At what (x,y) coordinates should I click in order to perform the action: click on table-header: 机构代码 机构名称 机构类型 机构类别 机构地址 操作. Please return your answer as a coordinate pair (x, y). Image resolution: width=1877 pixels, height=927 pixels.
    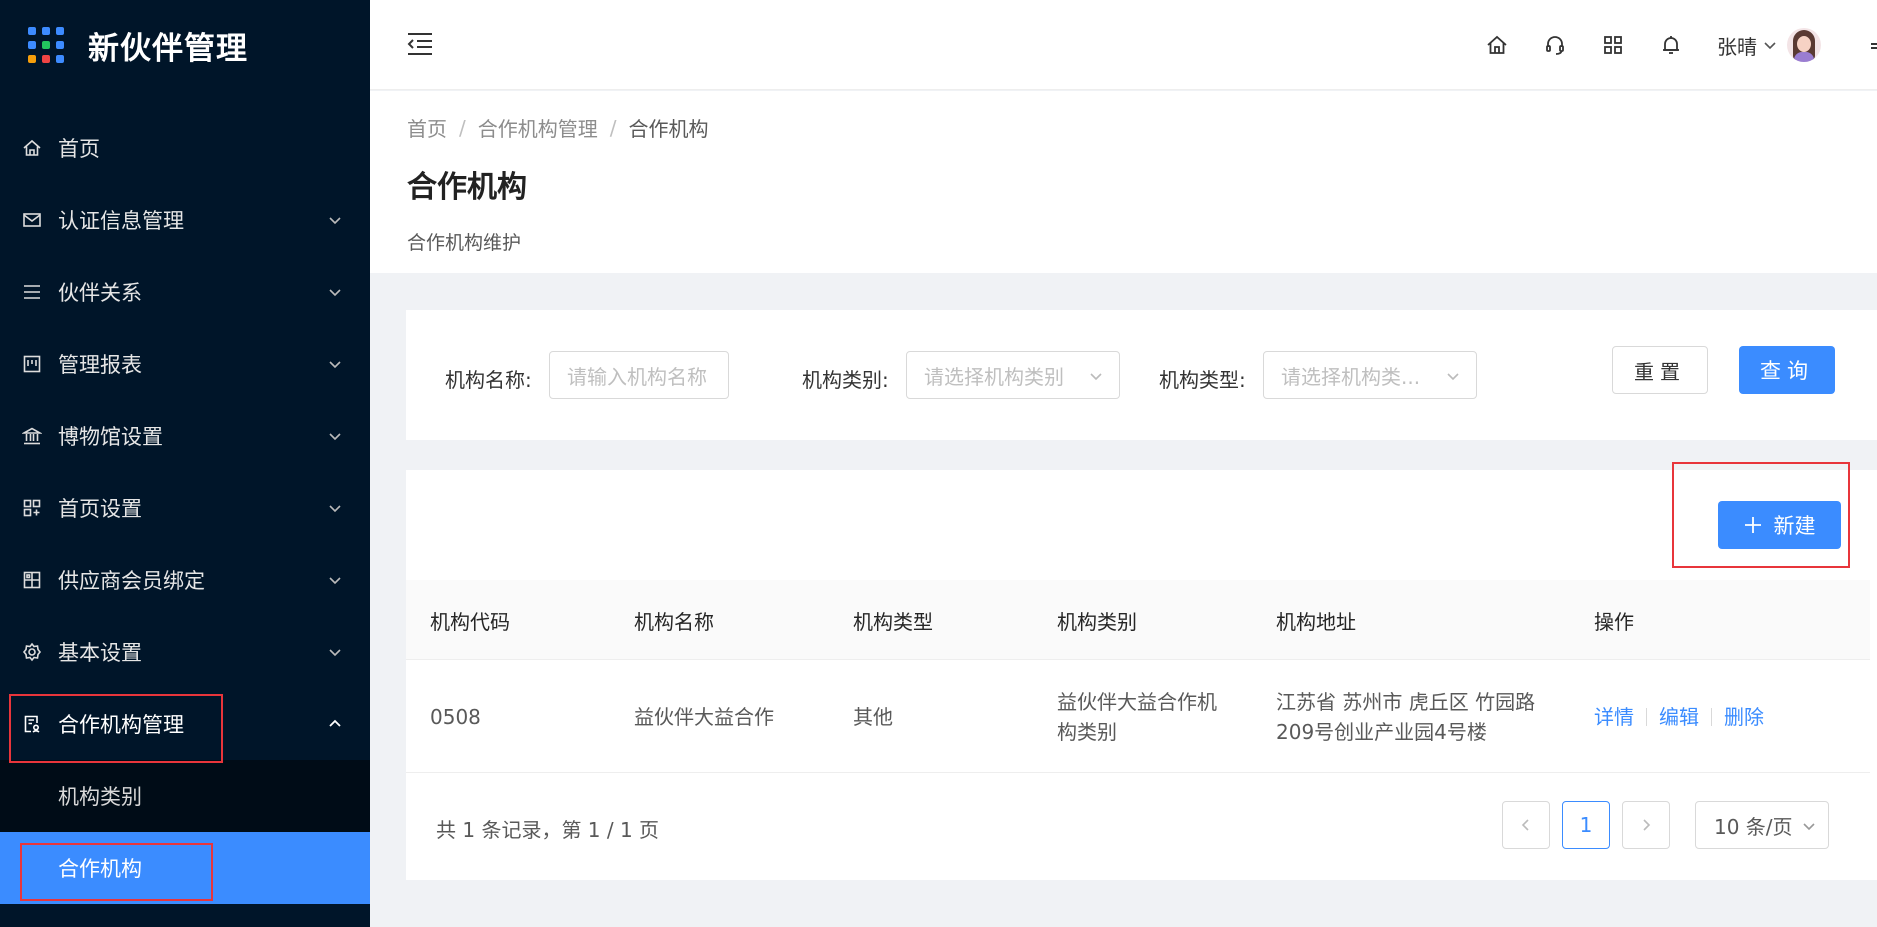
    Looking at the image, I should click on (1138, 620).